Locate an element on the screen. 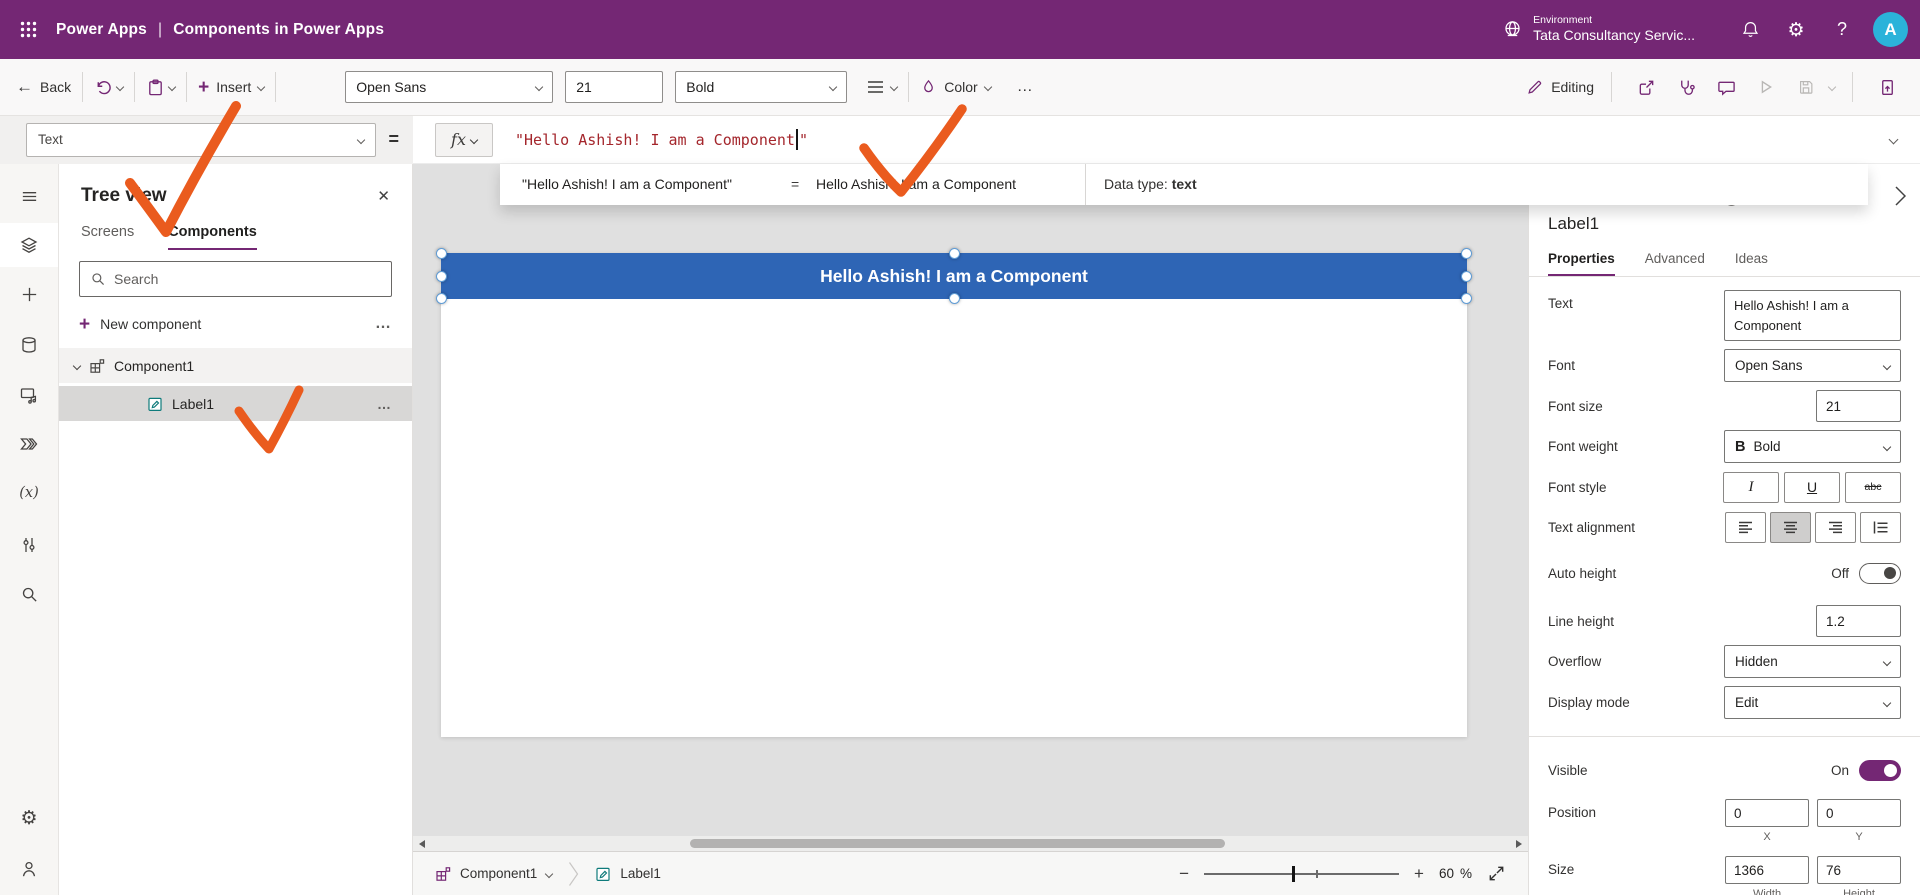  fullscreen-expand-icon is located at coordinates (1496, 873).